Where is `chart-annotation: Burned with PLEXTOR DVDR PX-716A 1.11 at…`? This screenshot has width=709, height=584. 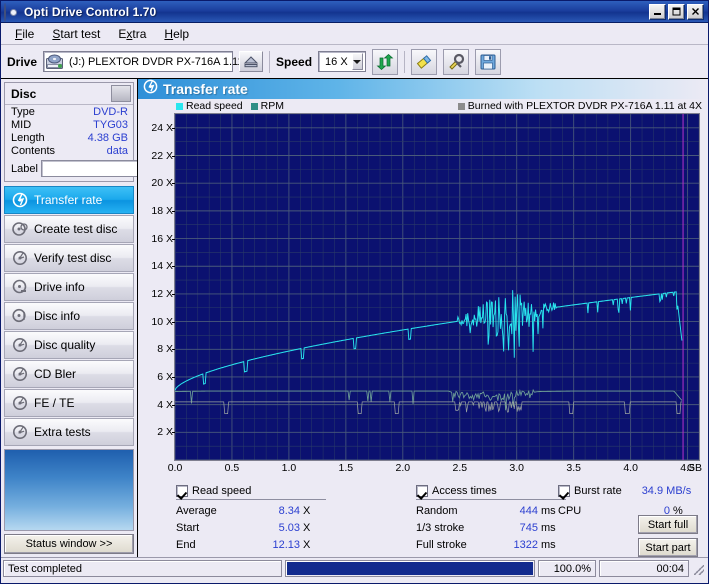
chart-annotation: Burned with PLEXTOR DVDR PX-716A 1.11 at… is located at coordinates (579, 106).